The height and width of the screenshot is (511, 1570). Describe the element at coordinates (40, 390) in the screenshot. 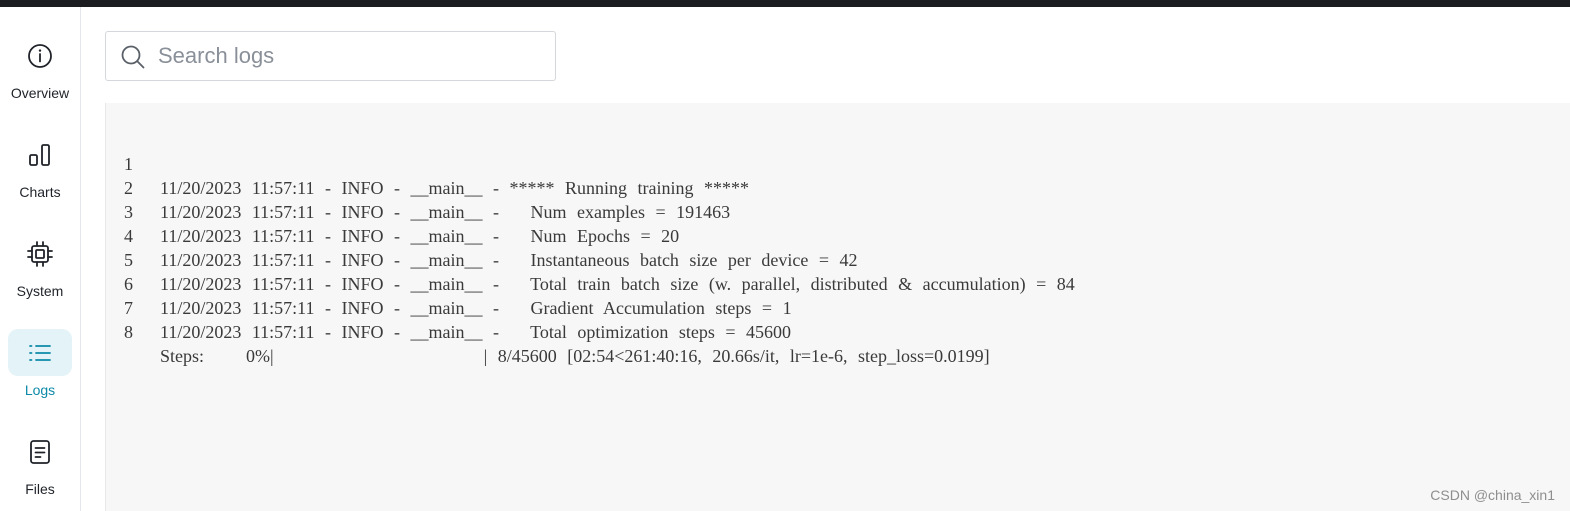

I see `sidebar-item-label: Logs` at that location.